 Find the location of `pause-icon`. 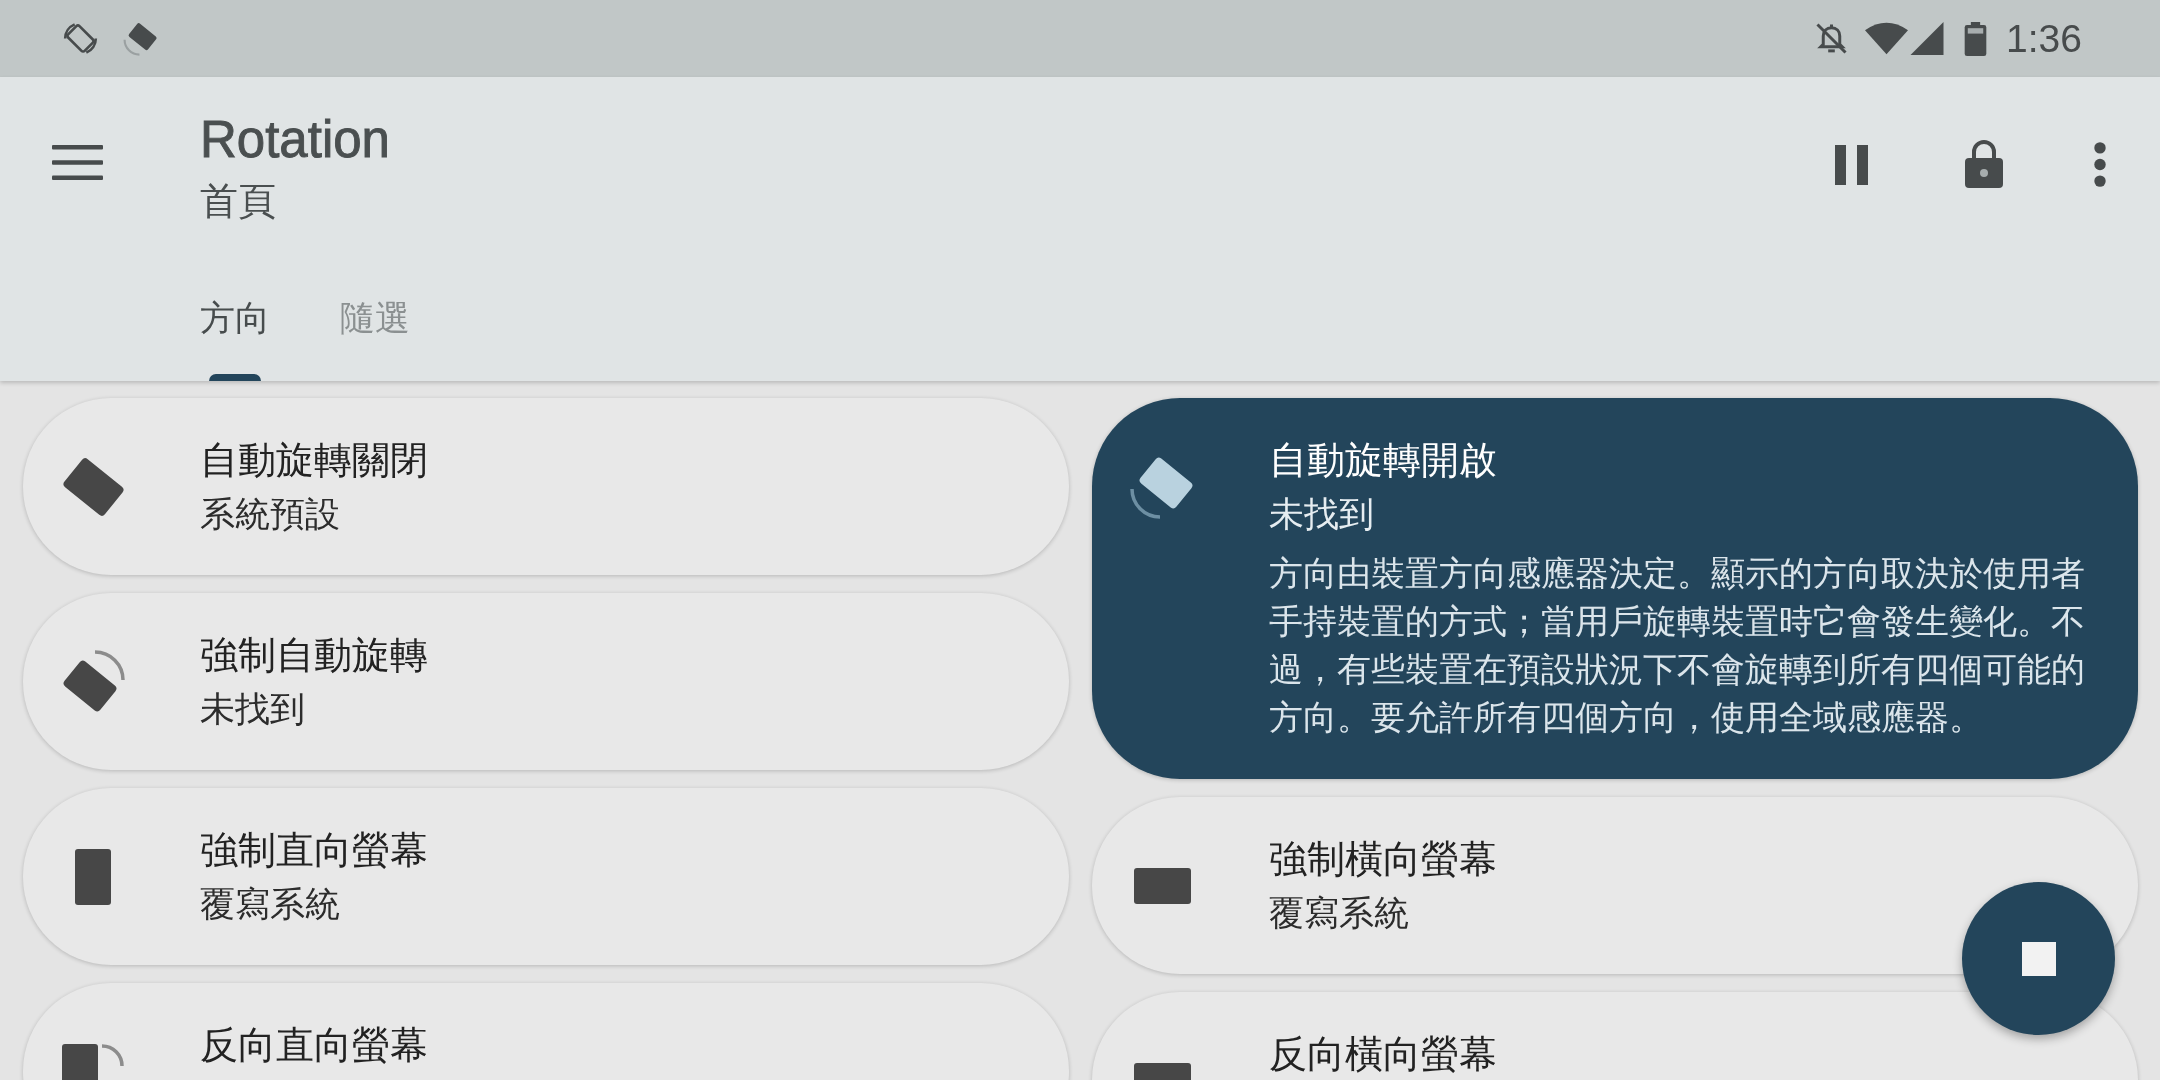

pause-icon is located at coordinates (1851, 165).